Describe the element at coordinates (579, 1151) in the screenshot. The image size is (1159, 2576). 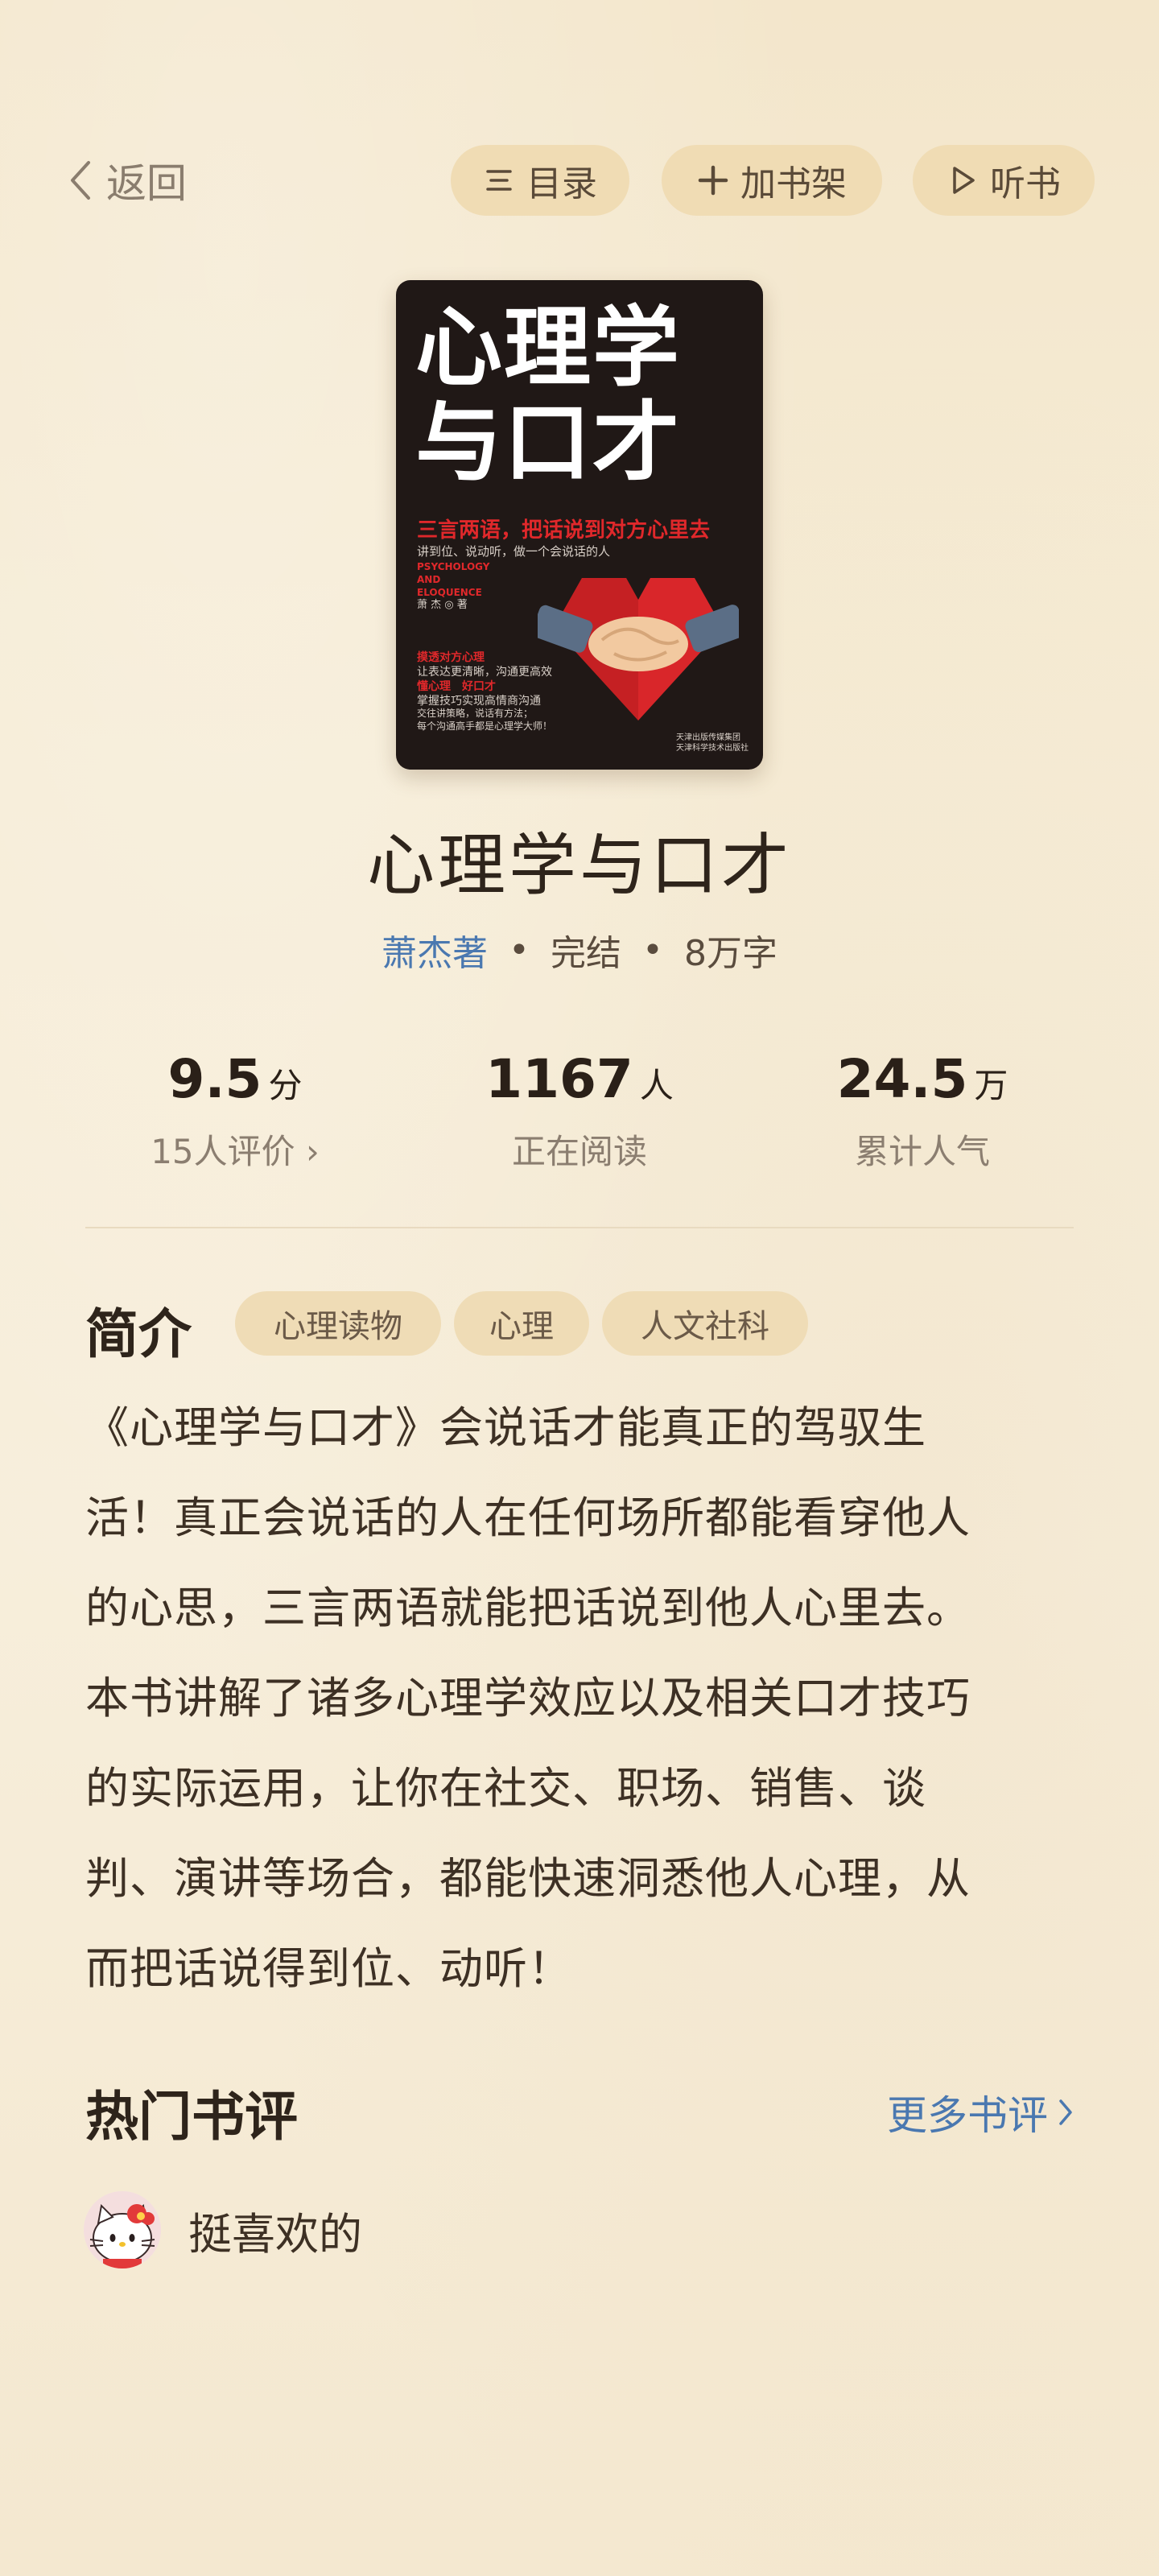
I see `readers-caption: 正在阅读` at that location.